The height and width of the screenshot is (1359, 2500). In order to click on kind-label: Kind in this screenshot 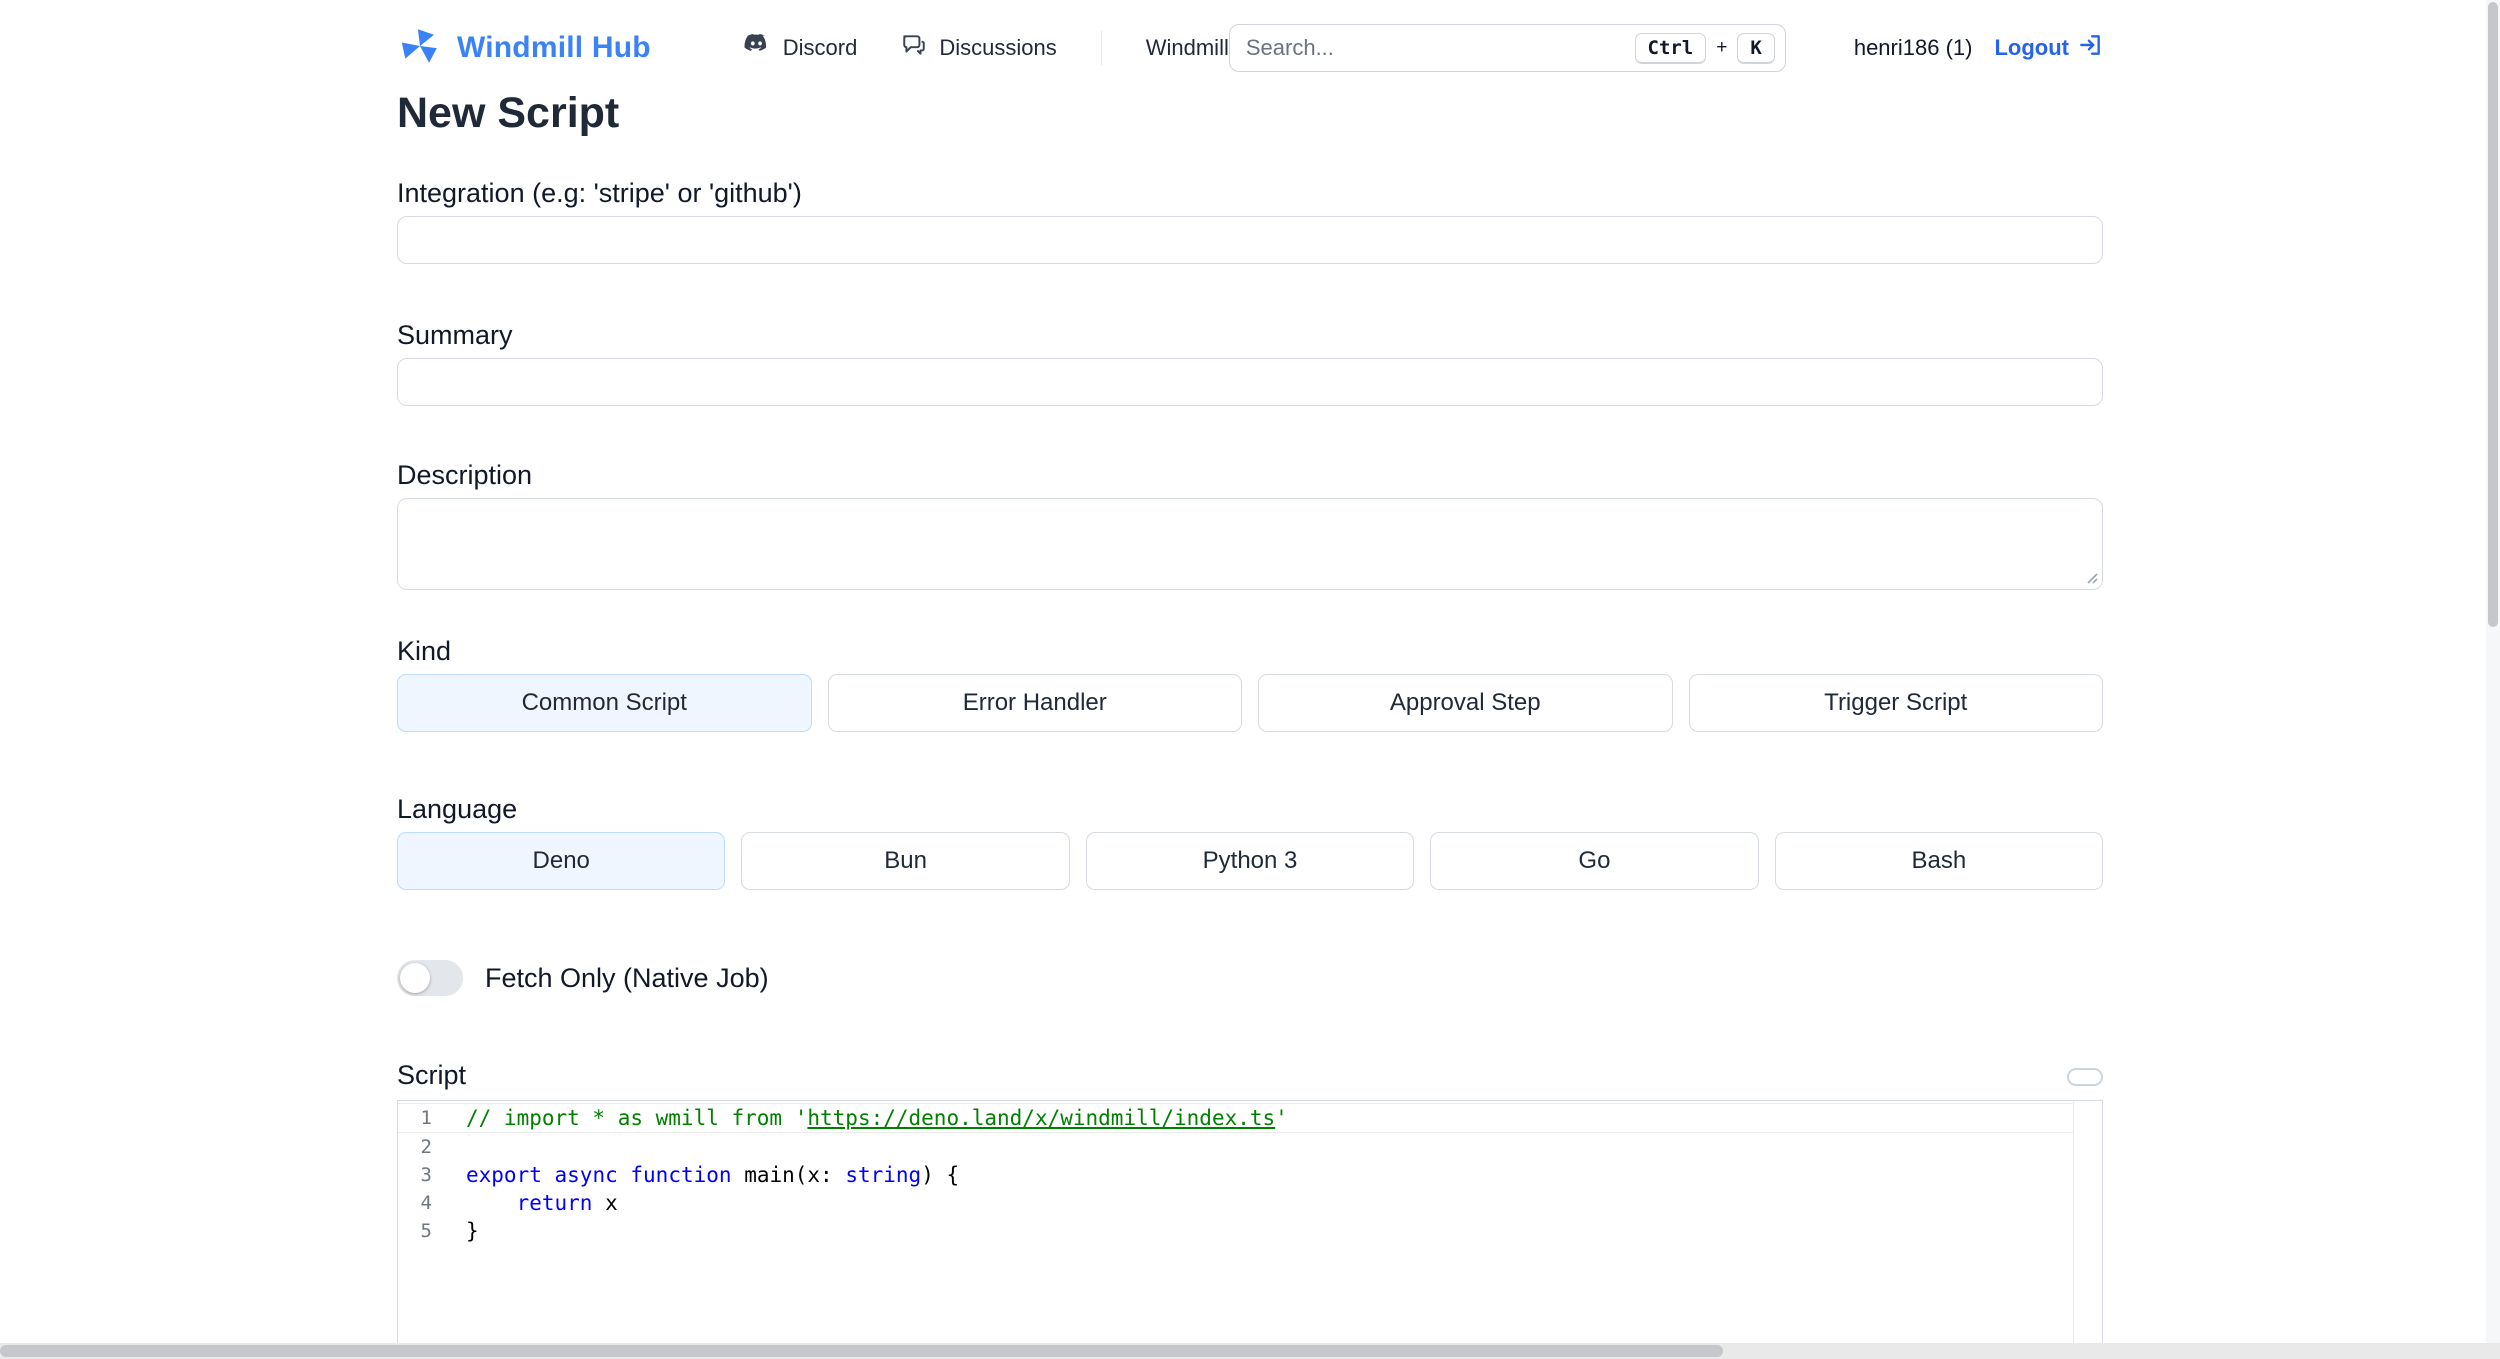, I will do `click(424, 651)`.